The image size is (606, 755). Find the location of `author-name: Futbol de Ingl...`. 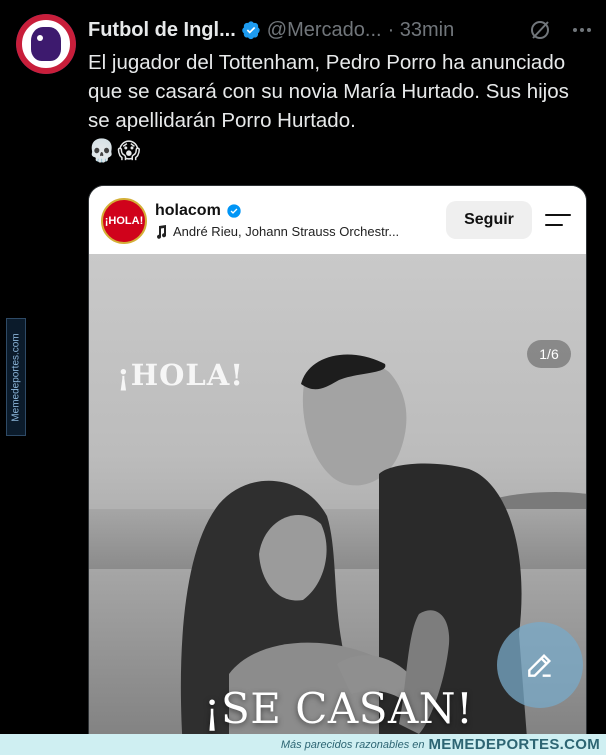

author-name: Futbol de Ingl... is located at coordinates (162, 30).